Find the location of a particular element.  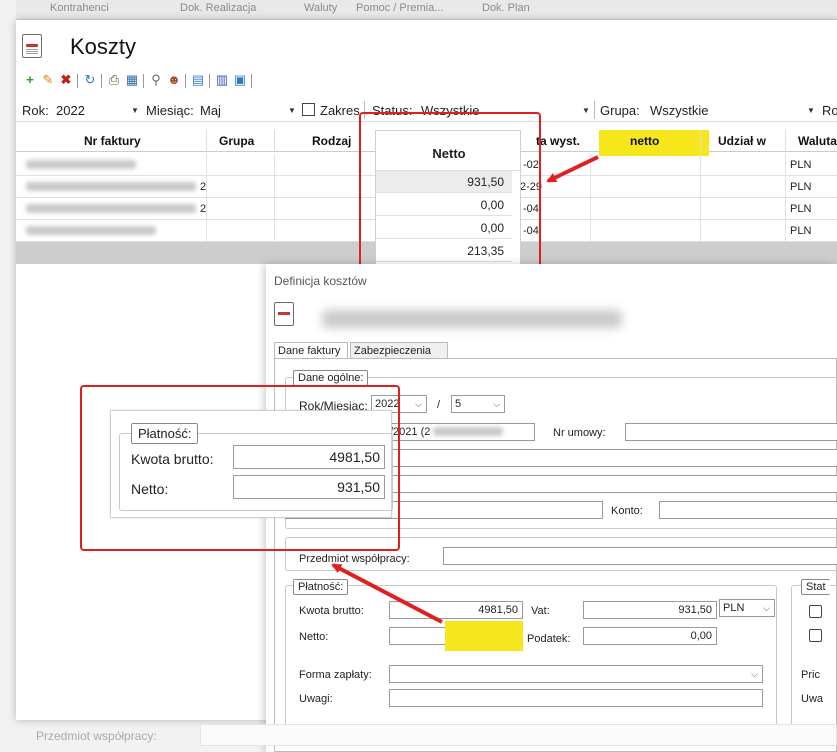

arrow-platnosc is located at coordinates (387, 593).